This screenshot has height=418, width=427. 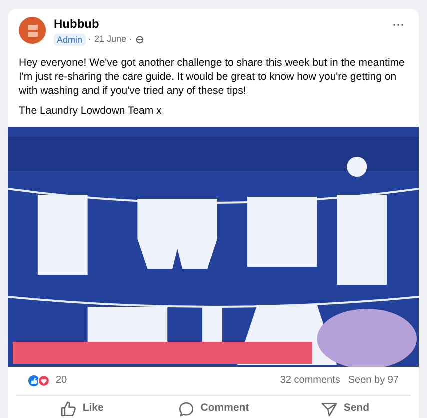 I want to click on logo-icon, so click(x=33, y=30).